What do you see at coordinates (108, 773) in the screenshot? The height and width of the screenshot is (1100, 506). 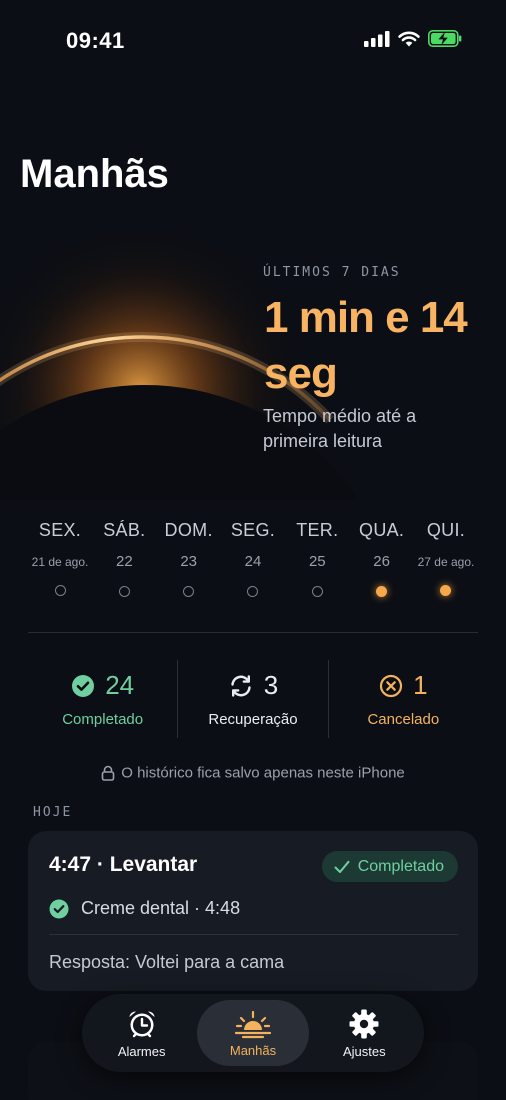 I see `lock-icon` at bounding box center [108, 773].